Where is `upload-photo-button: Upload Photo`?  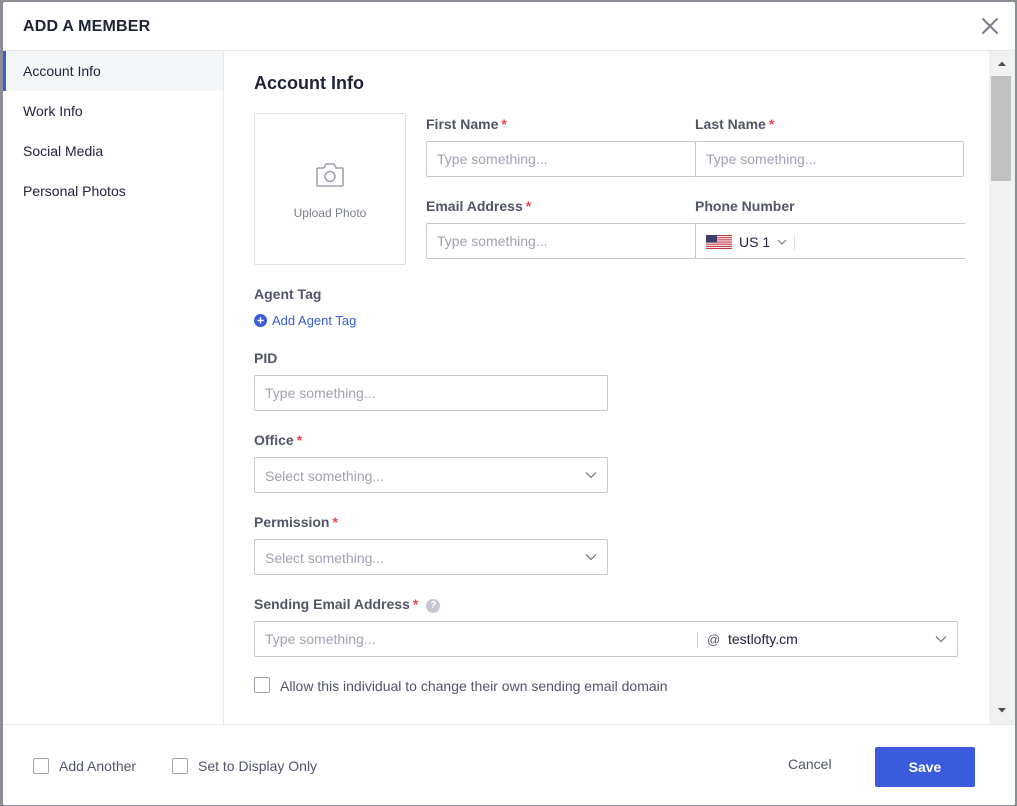 upload-photo-button: Upload Photo is located at coordinates (330, 189).